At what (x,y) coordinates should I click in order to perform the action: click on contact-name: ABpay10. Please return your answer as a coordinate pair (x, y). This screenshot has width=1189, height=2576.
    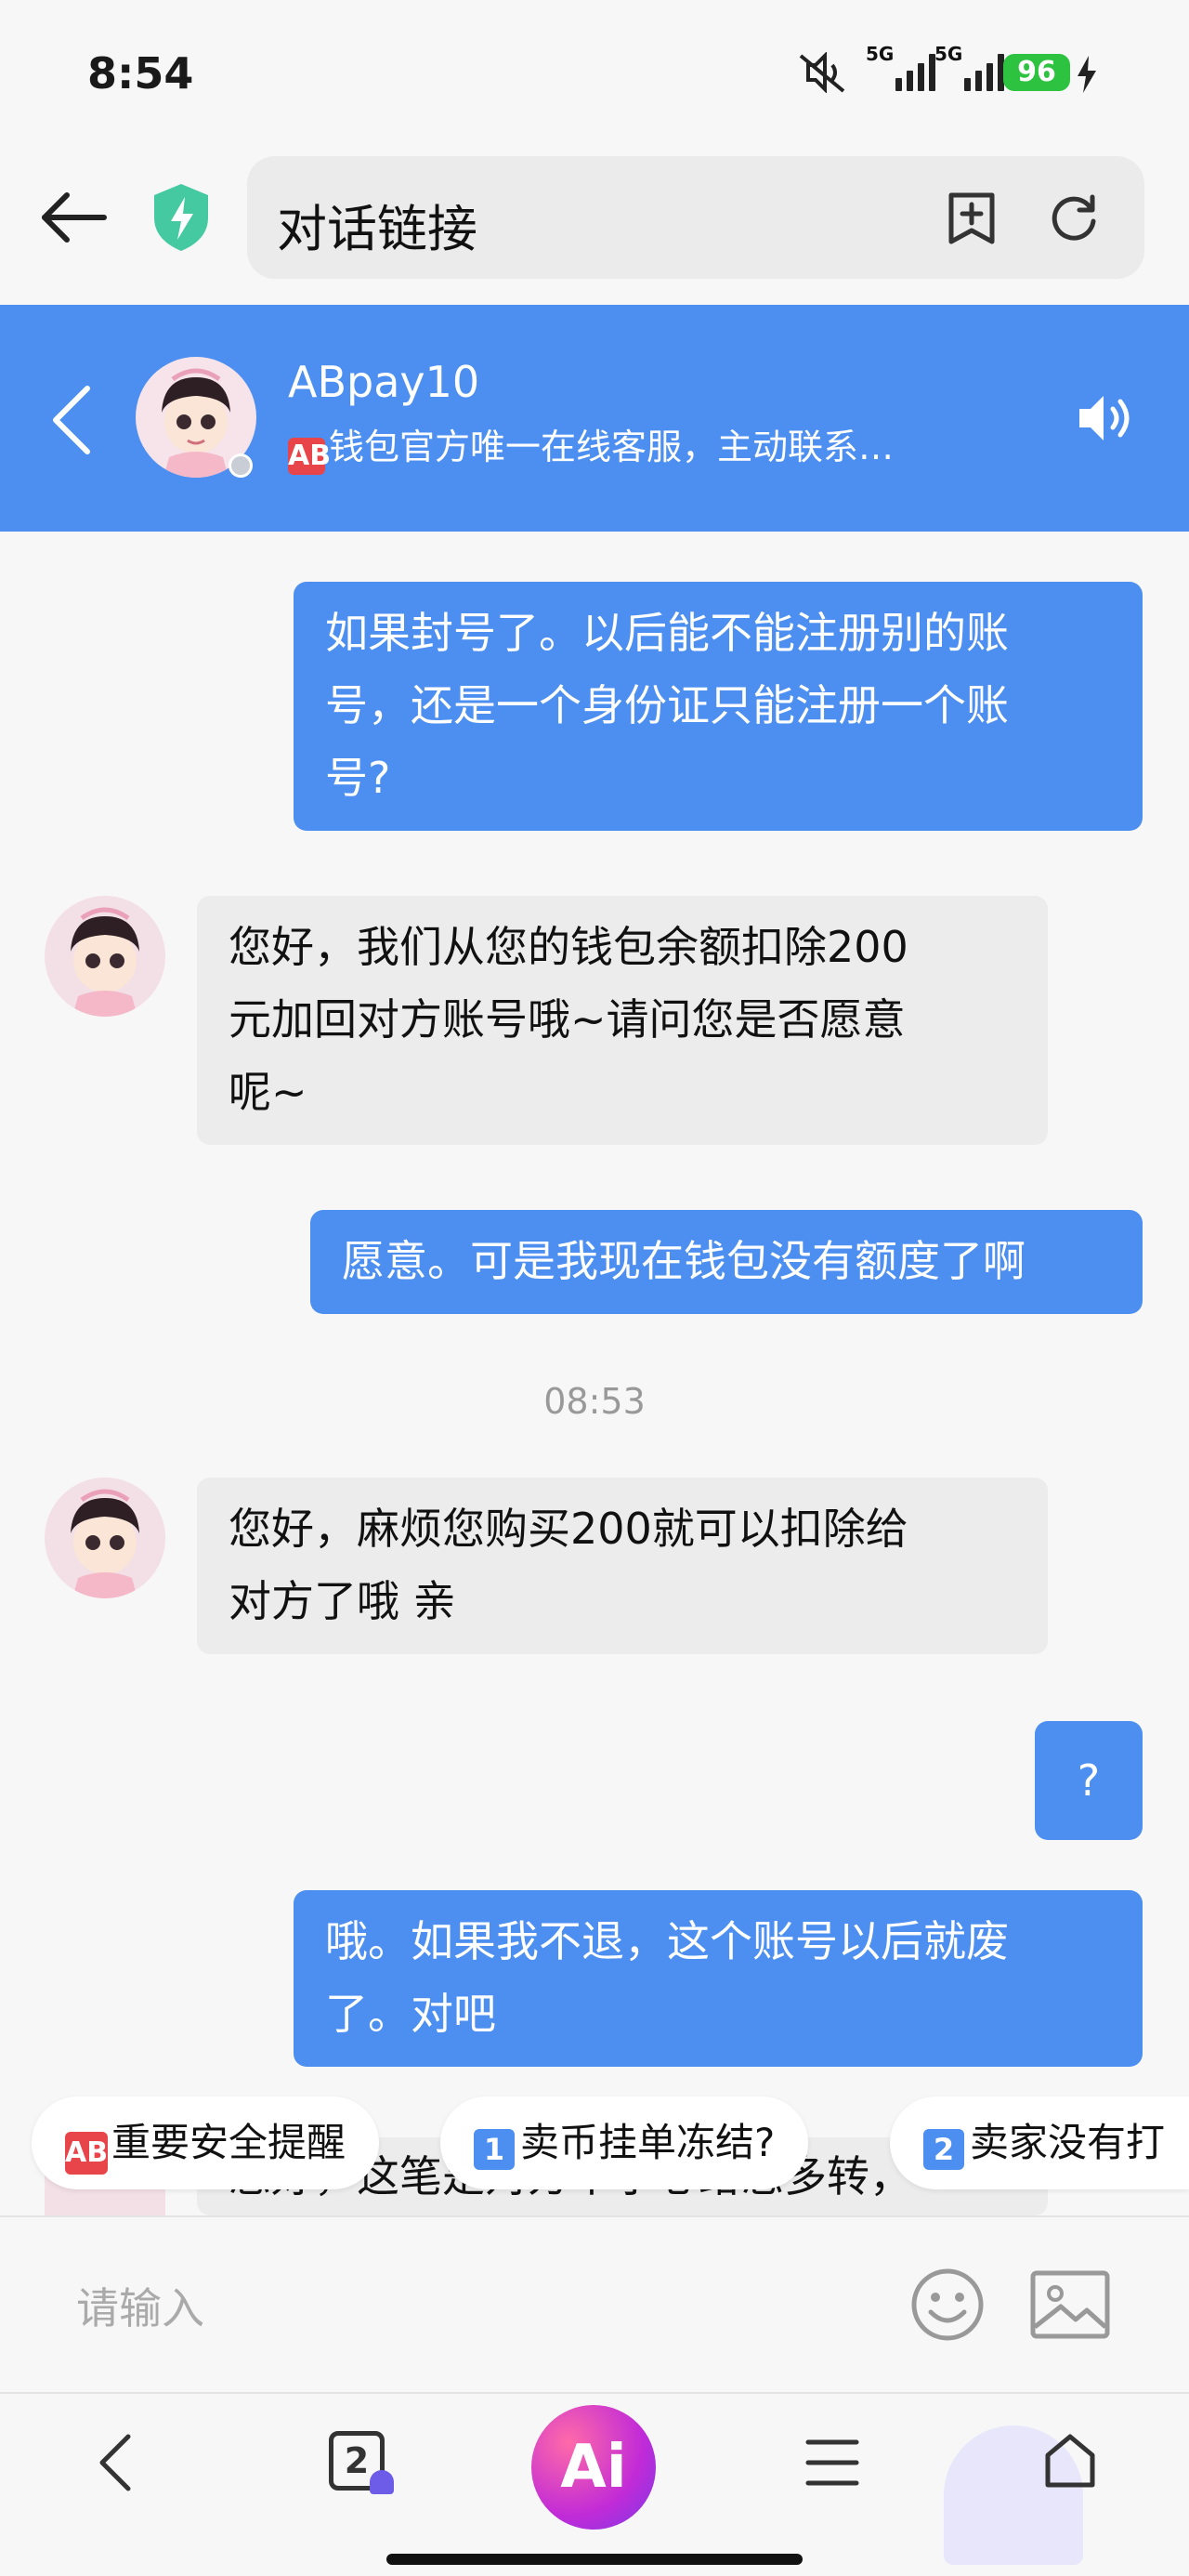
    Looking at the image, I should click on (384, 382).